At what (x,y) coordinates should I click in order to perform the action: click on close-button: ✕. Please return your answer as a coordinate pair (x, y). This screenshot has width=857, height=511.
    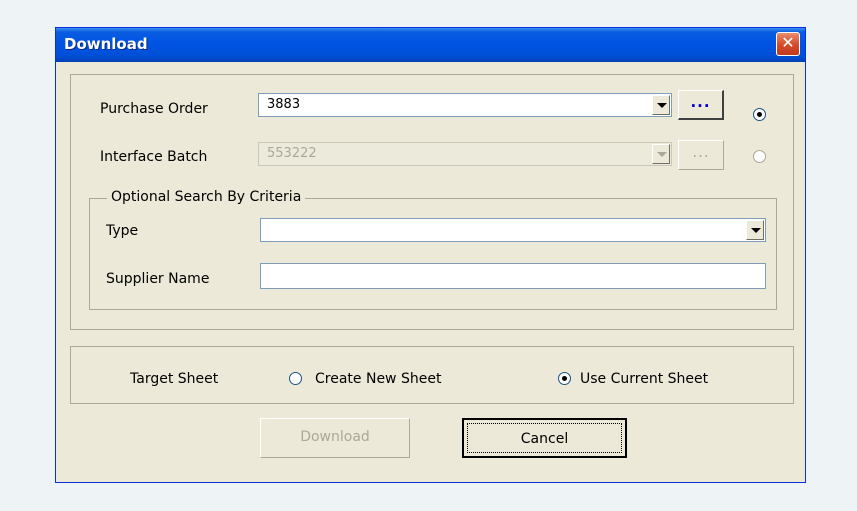
    Looking at the image, I should click on (788, 44).